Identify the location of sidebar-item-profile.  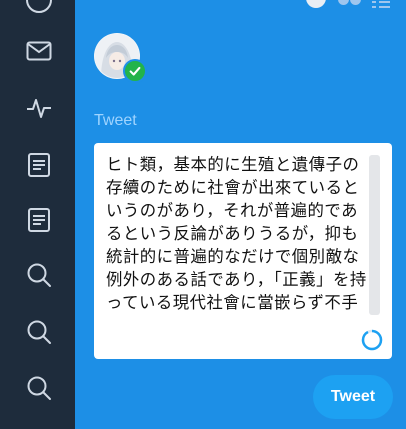
(39, 10).